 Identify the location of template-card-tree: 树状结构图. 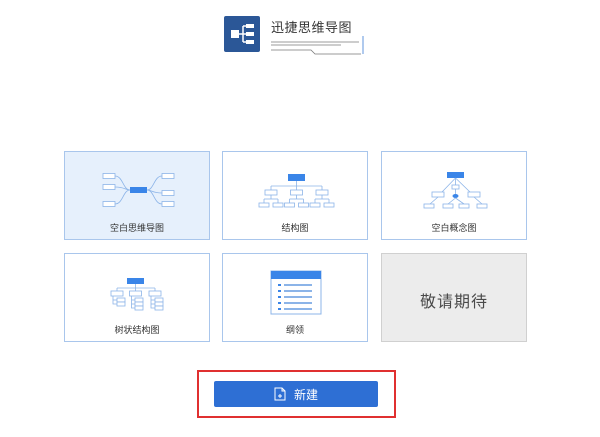
(137, 297).